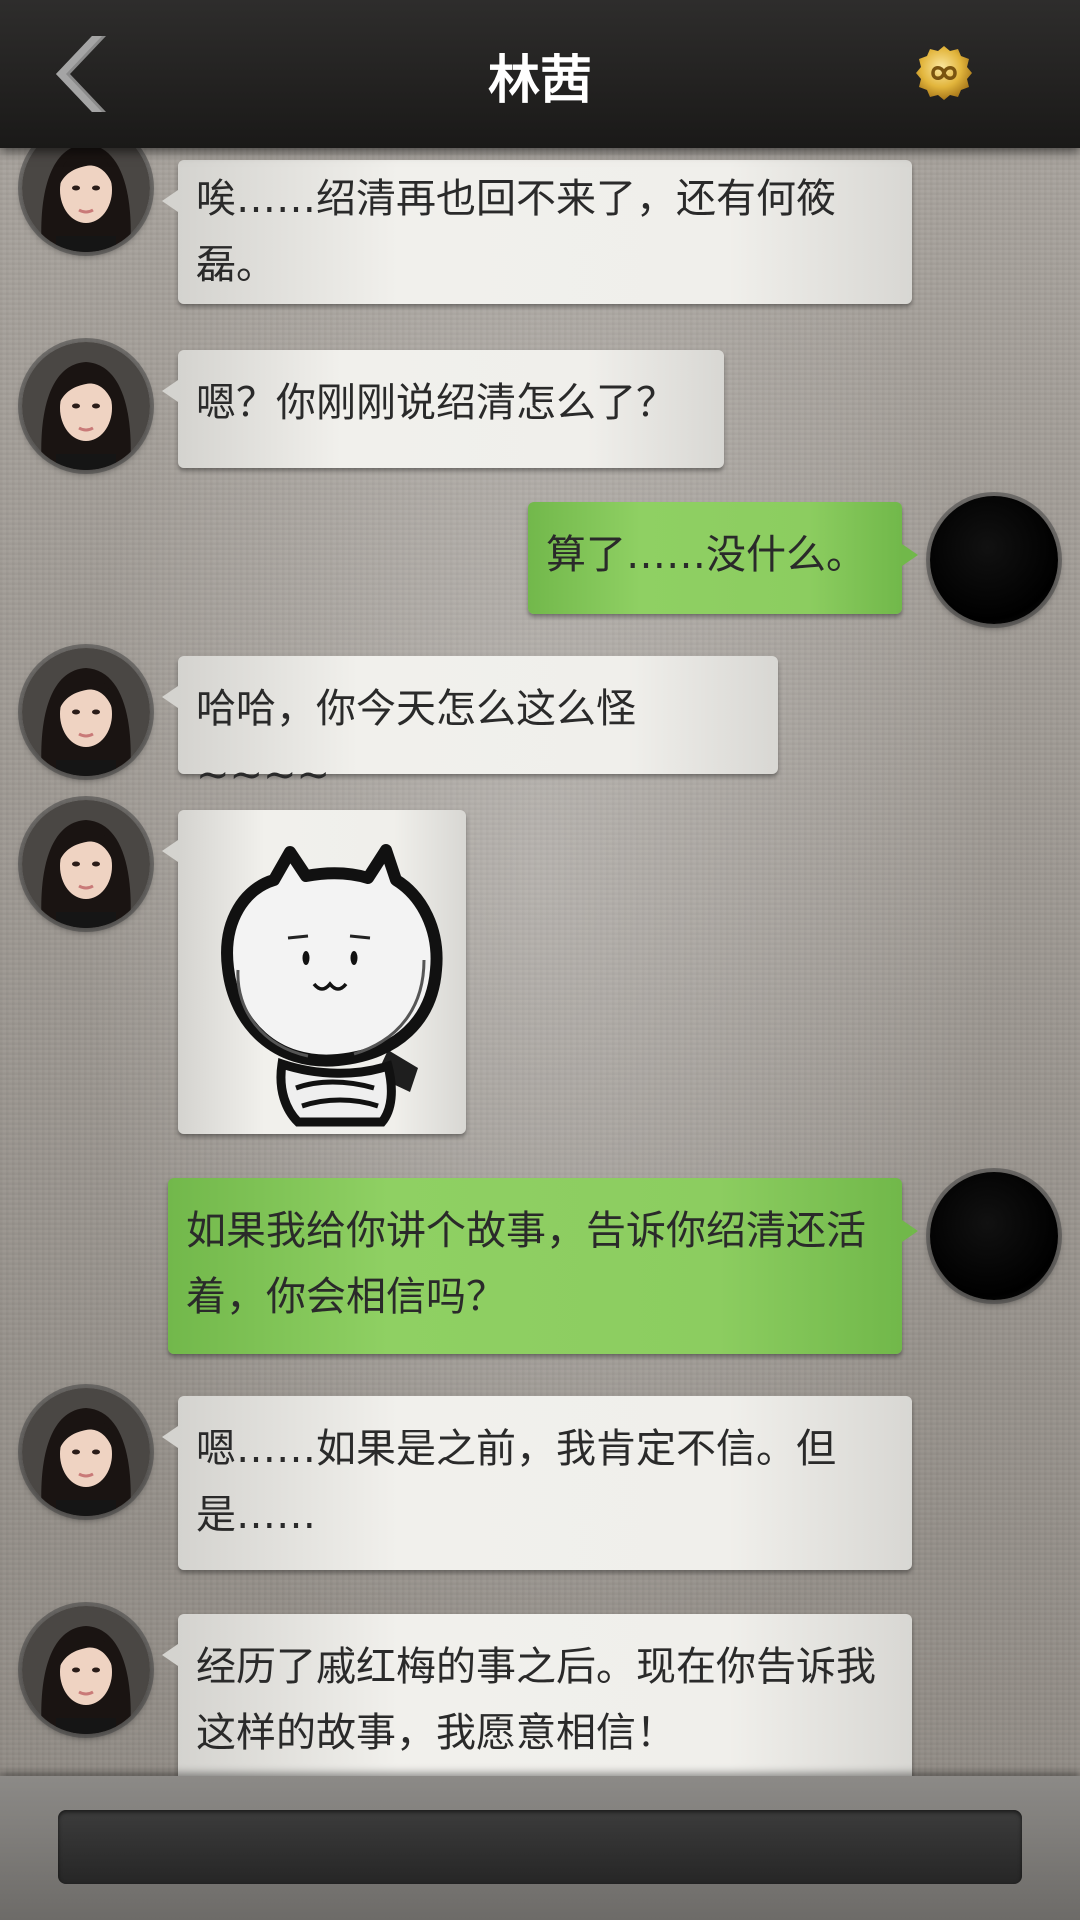  What do you see at coordinates (537, 1701) in the screenshot?
I see `message-bubble: 经历了戚红梅的事之后。现在你告诉我这样的故事，我愿意相信！` at bounding box center [537, 1701].